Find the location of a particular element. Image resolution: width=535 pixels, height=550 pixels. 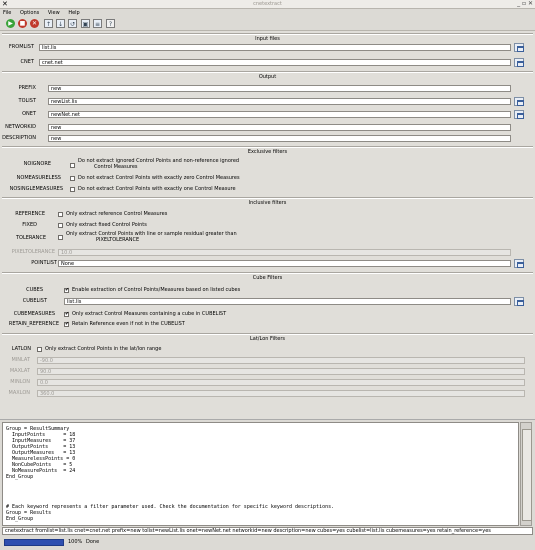

menu-help: Help is located at coordinates (73, 13).